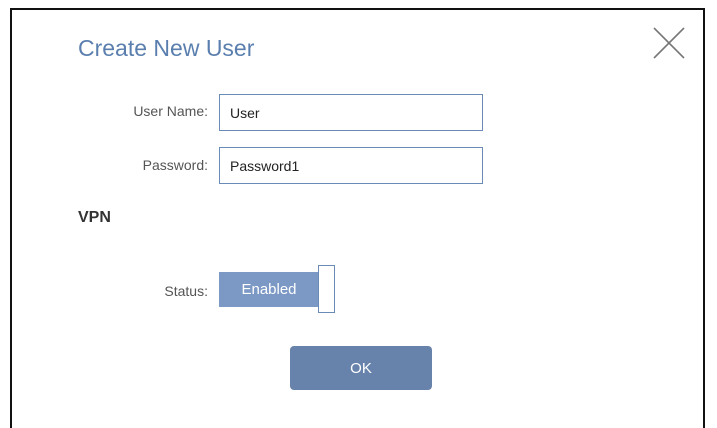 The width and height of the screenshot is (717, 428). Describe the element at coordinates (166, 48) in the screenshot. I see `dialog-title: Create New User` at that location.